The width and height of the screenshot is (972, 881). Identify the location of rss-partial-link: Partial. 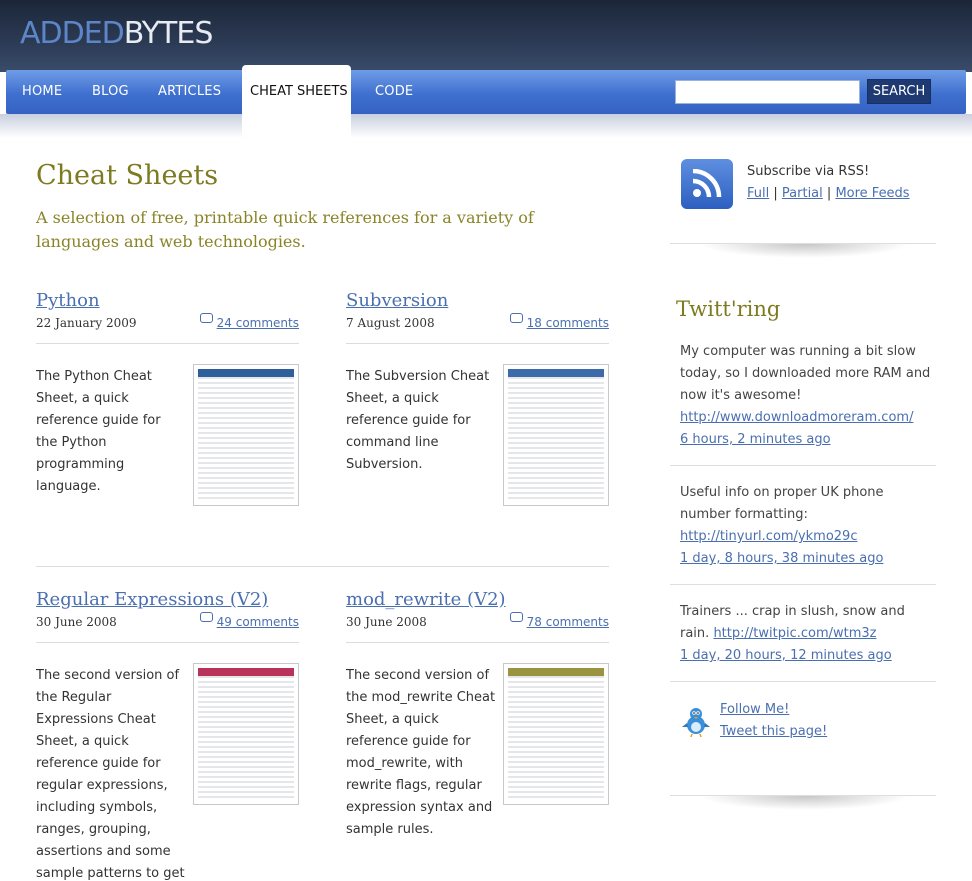
(802, 193).